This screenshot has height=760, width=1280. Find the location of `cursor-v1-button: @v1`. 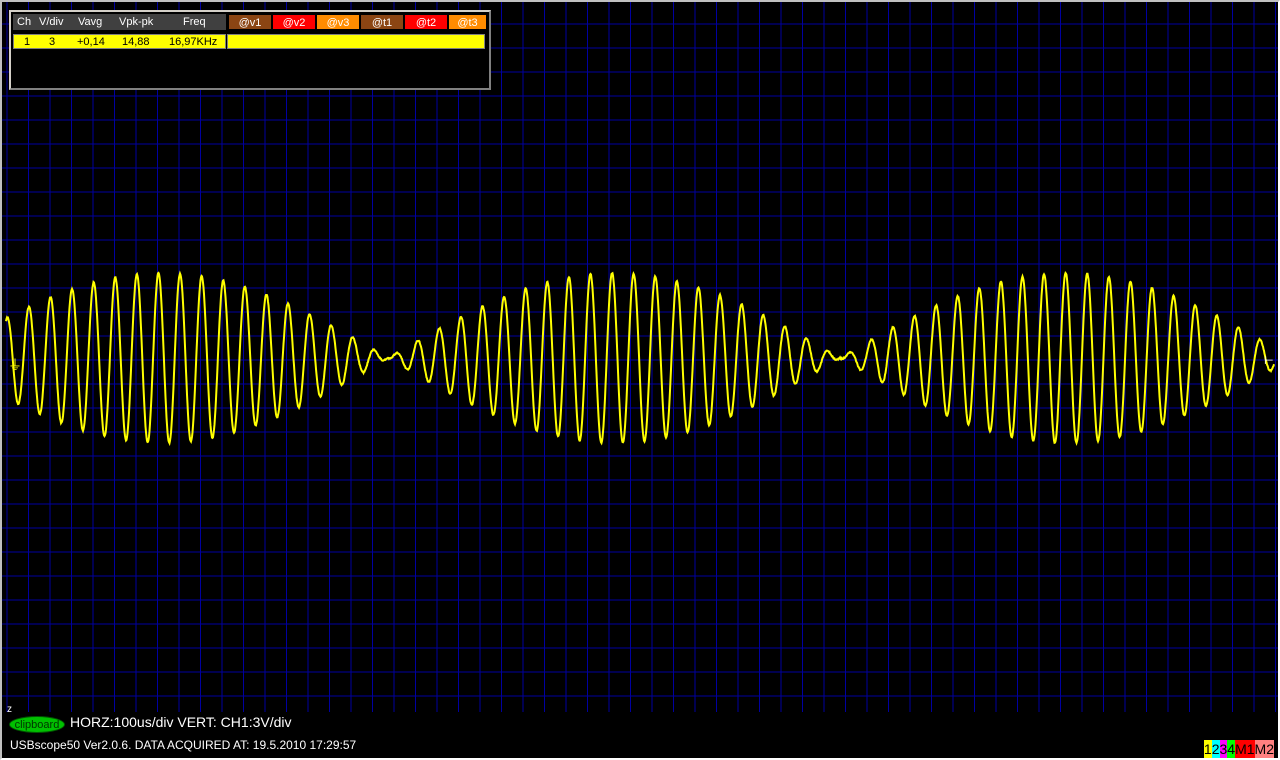

cursor-v1-button: @v1 is located at coordinates (250, 22).